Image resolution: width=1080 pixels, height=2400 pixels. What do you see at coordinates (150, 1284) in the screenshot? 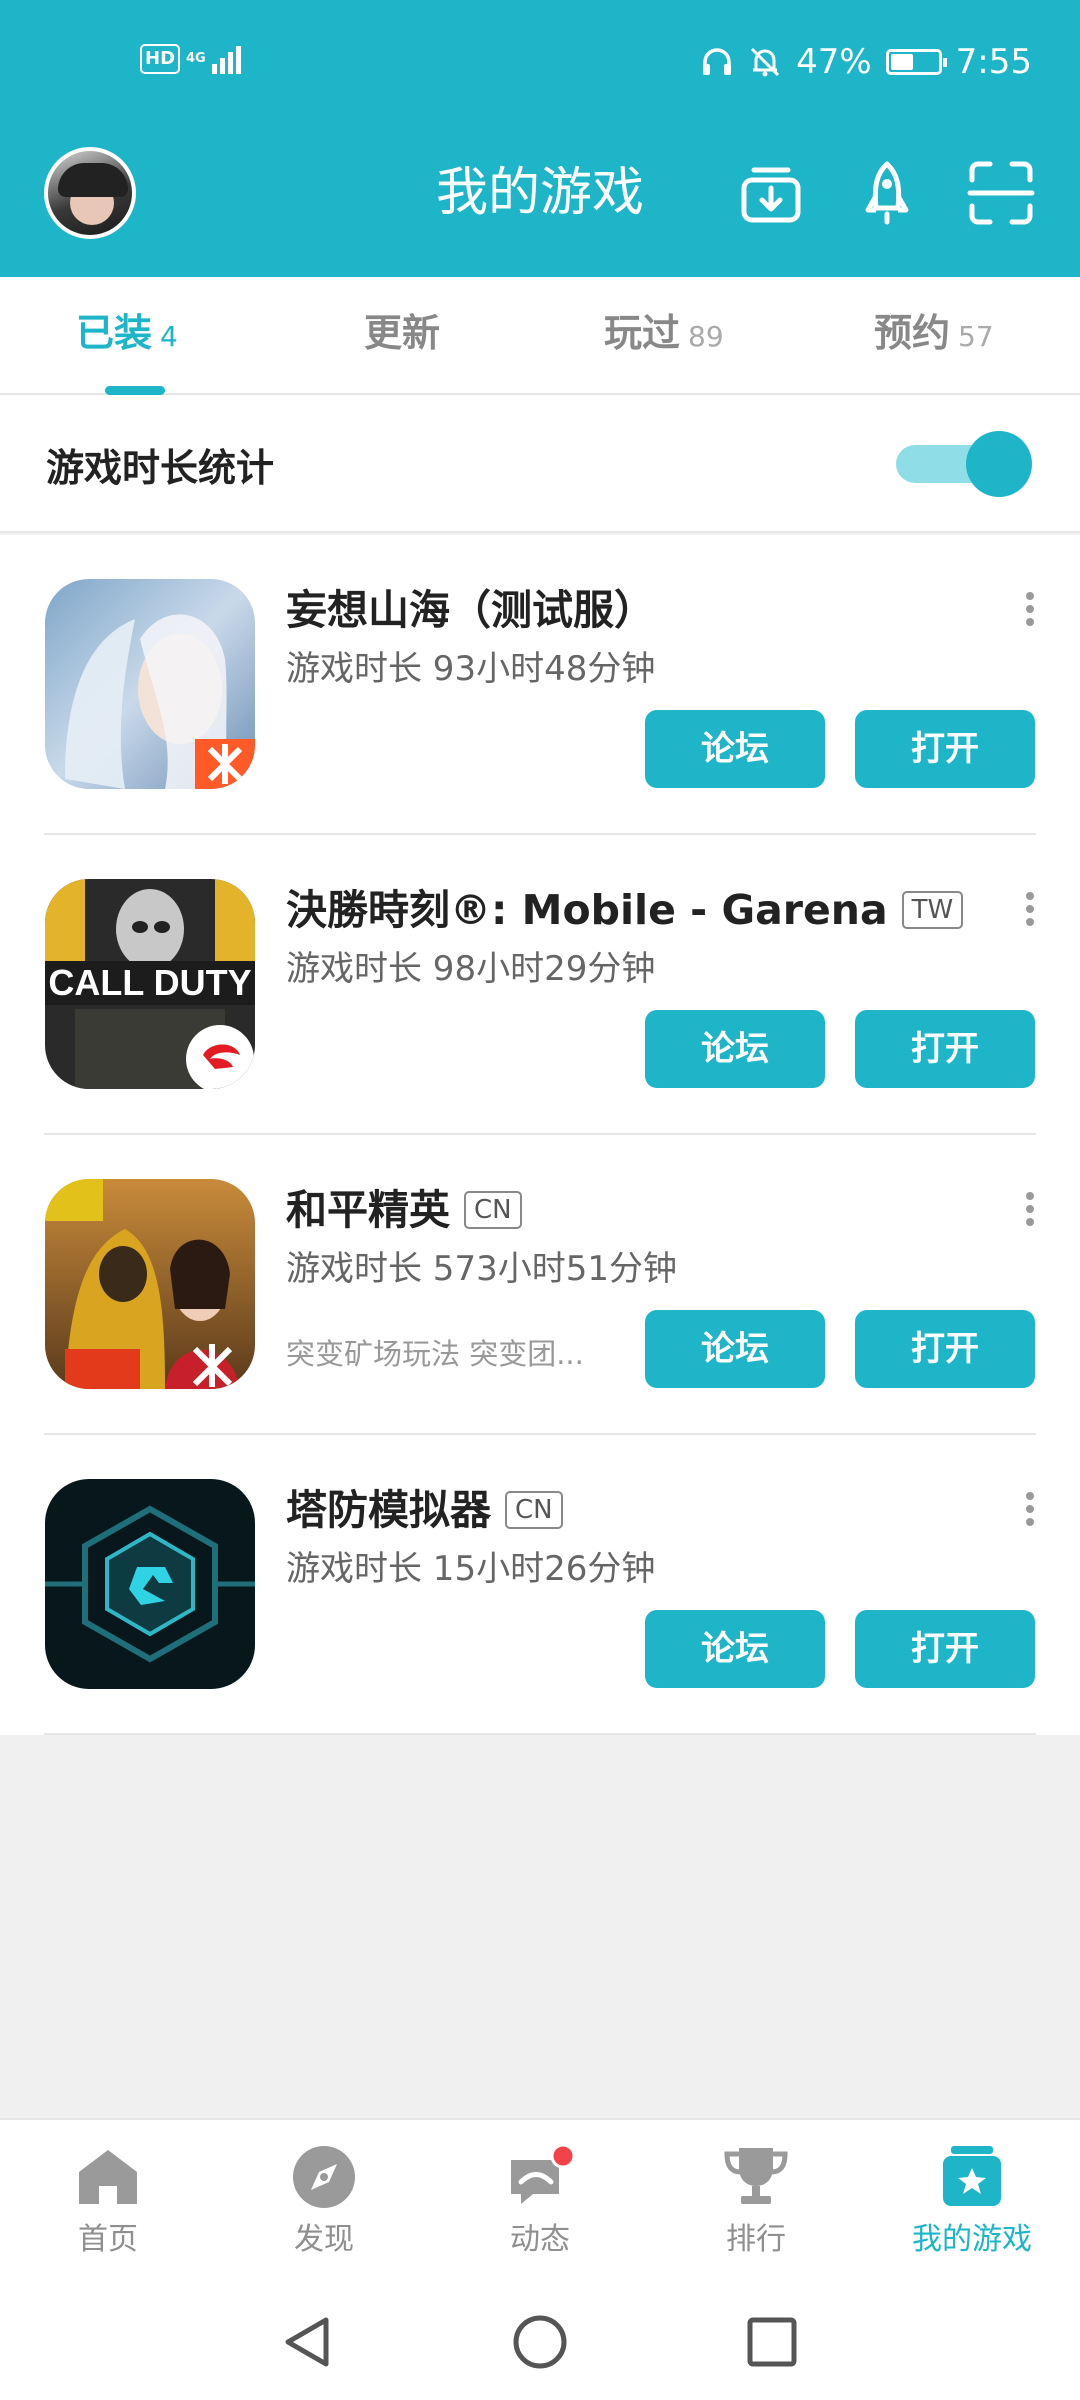
I see `game-icon-peacekeeper-elite` at bounding box center [150, 1284].